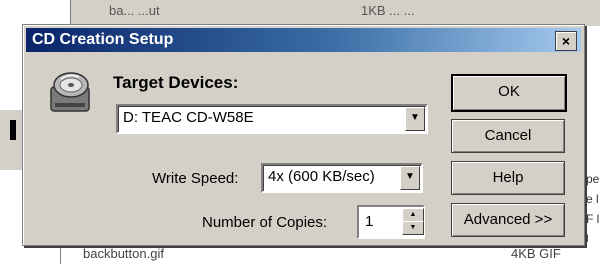 The width and height of the screenshot is (600, 264). I want to click on target-device-value: D: TEAC CD-W58E, so click(188, 117).